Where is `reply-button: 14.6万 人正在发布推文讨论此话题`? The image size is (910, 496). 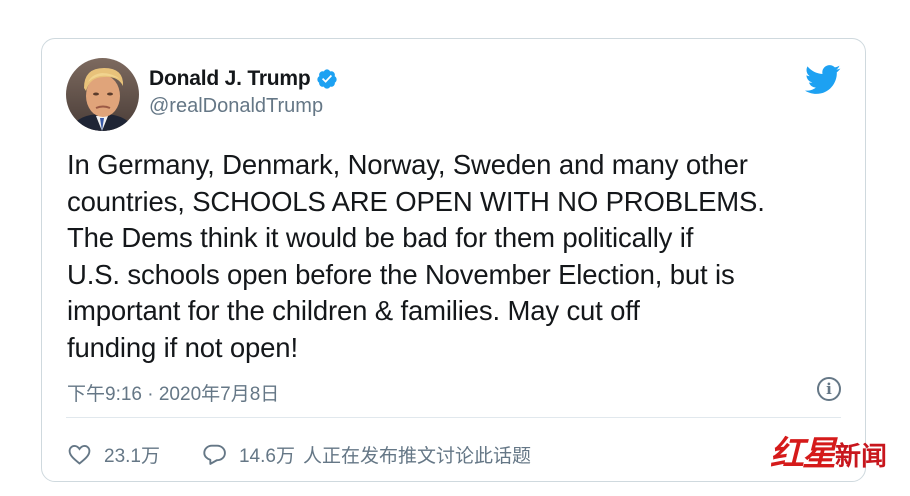
reply-button: 14.6万 人正在发布推文讨论此话题 is located at coordinates (366, 454).